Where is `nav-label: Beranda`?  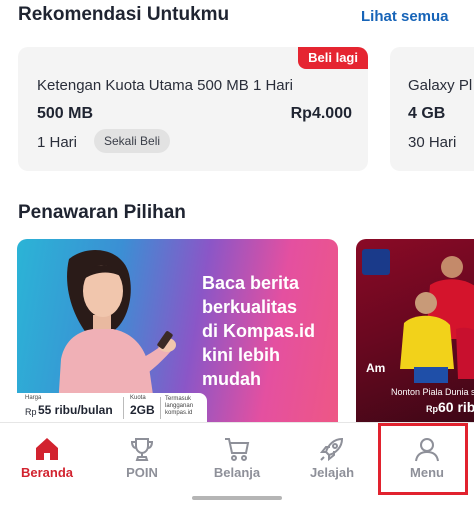 nav-label: Beranda is located at coordinates (47, 472).